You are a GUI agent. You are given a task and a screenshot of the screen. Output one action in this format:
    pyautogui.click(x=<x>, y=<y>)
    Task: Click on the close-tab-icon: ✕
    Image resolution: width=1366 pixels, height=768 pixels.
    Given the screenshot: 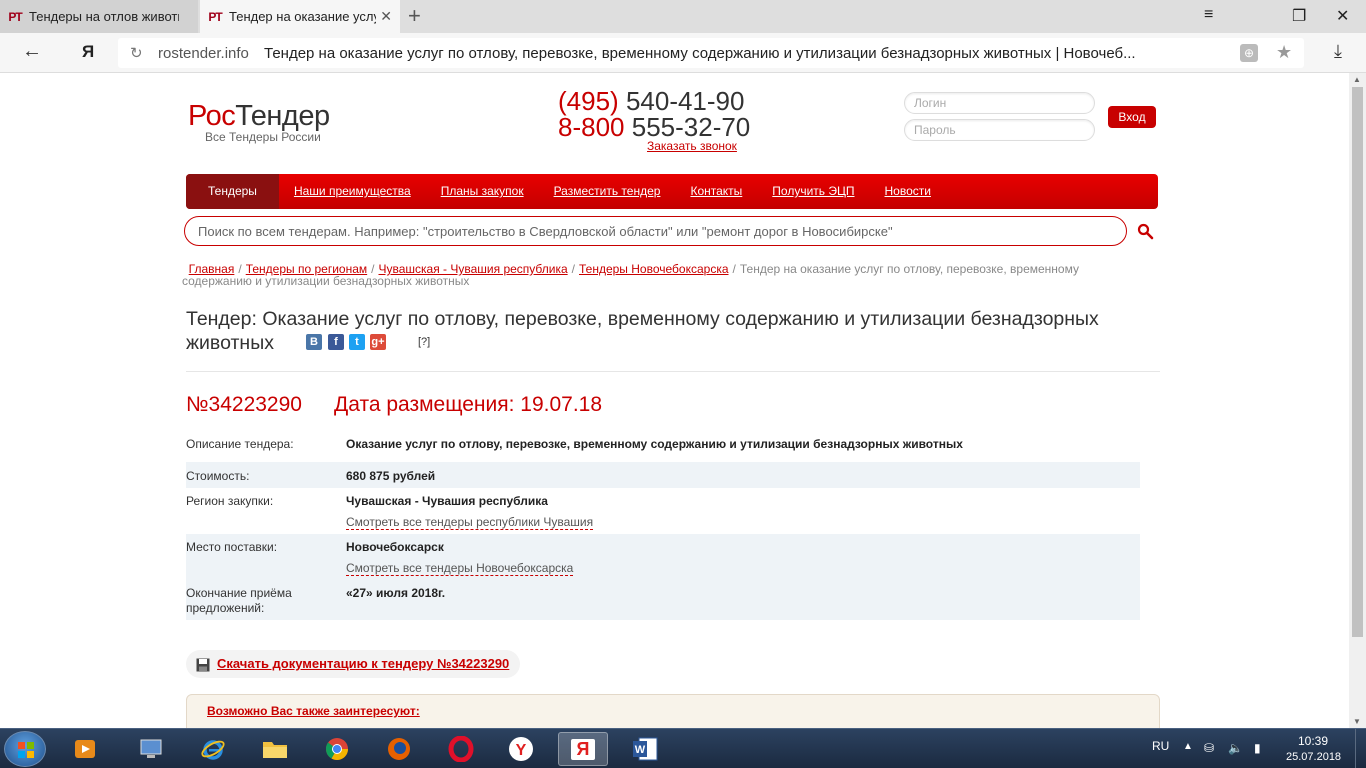 What is the action you would take?
    pyautogui.click(x=386, y=16)
    